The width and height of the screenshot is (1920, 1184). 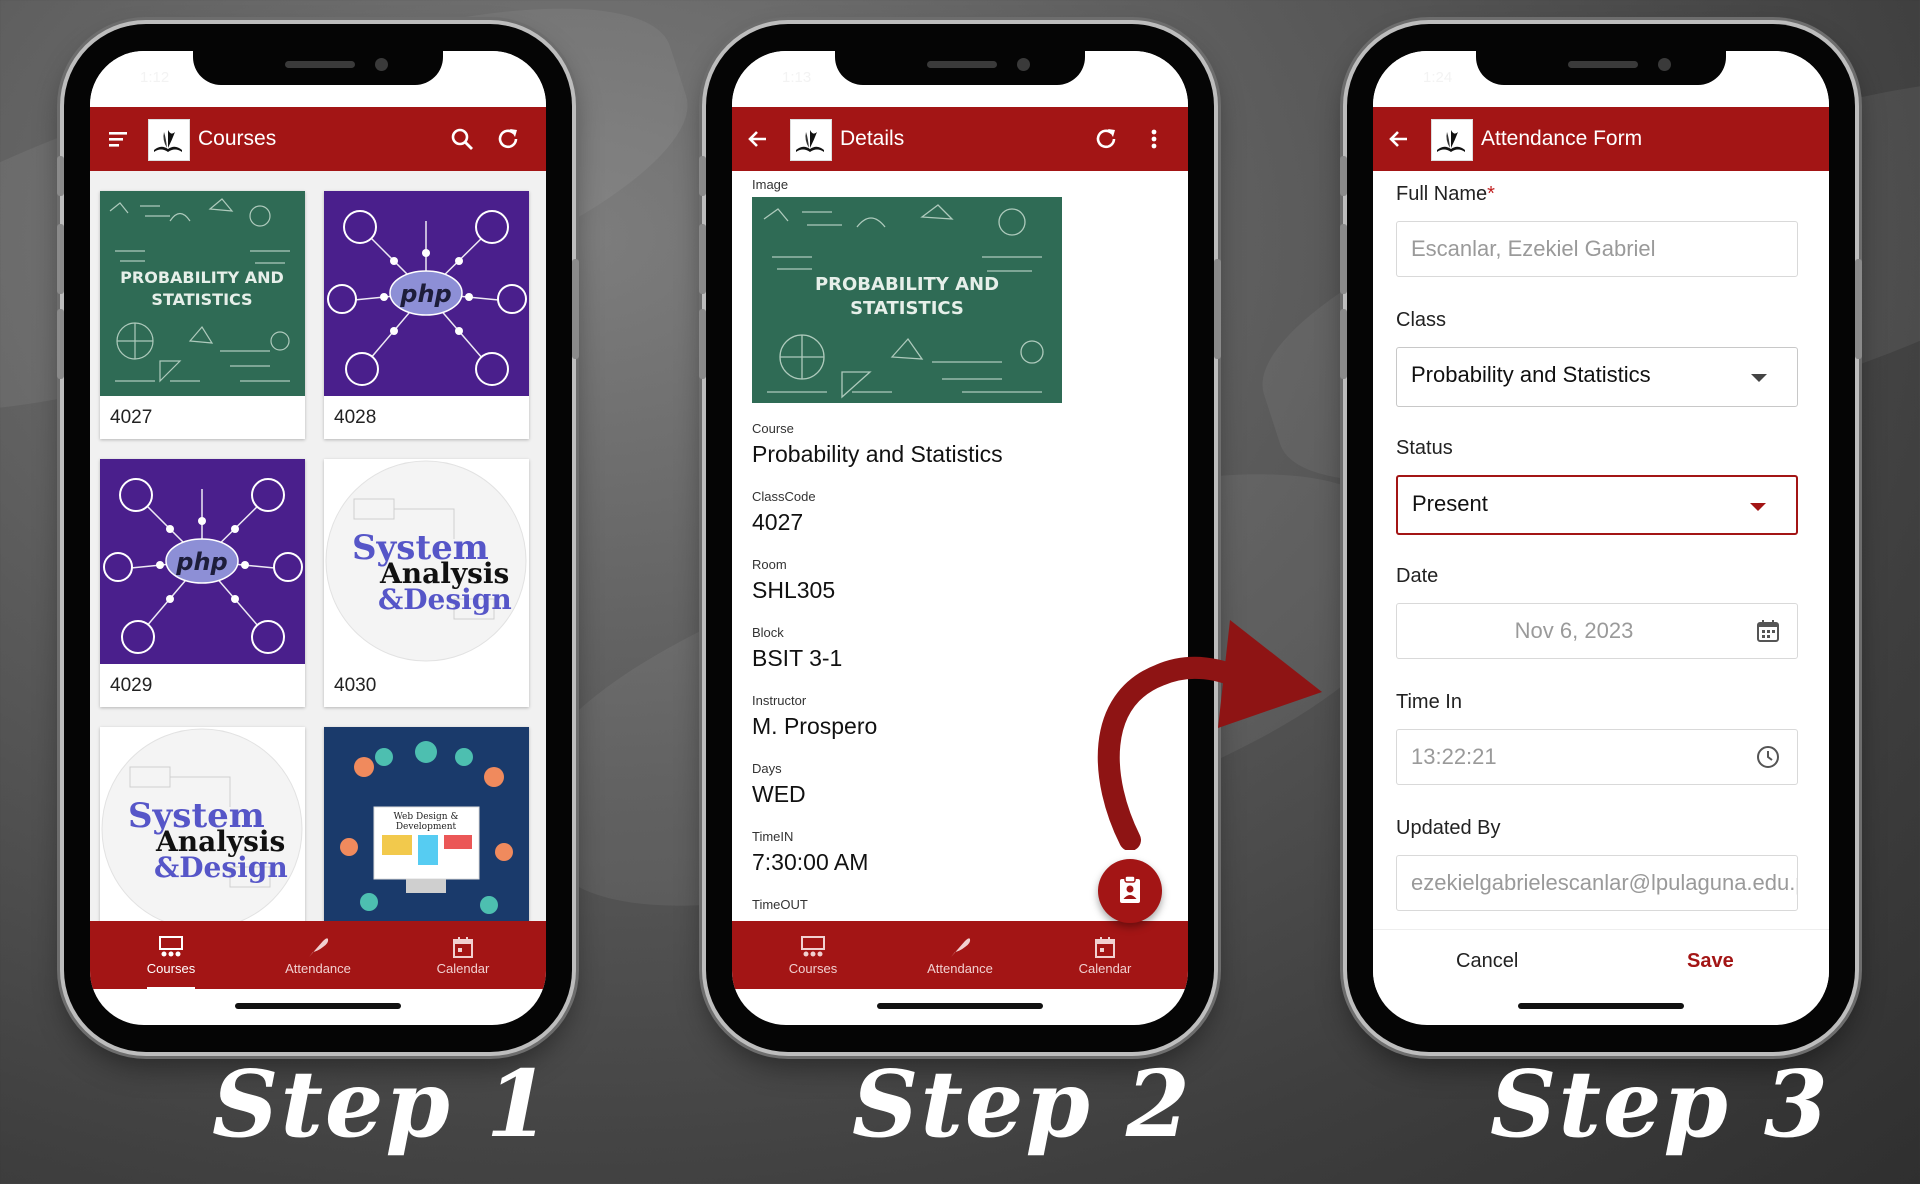 What do you see at coordinates (171, 988) in the screenshot?
I see `active-indicator` at bounding box center [171, 988].